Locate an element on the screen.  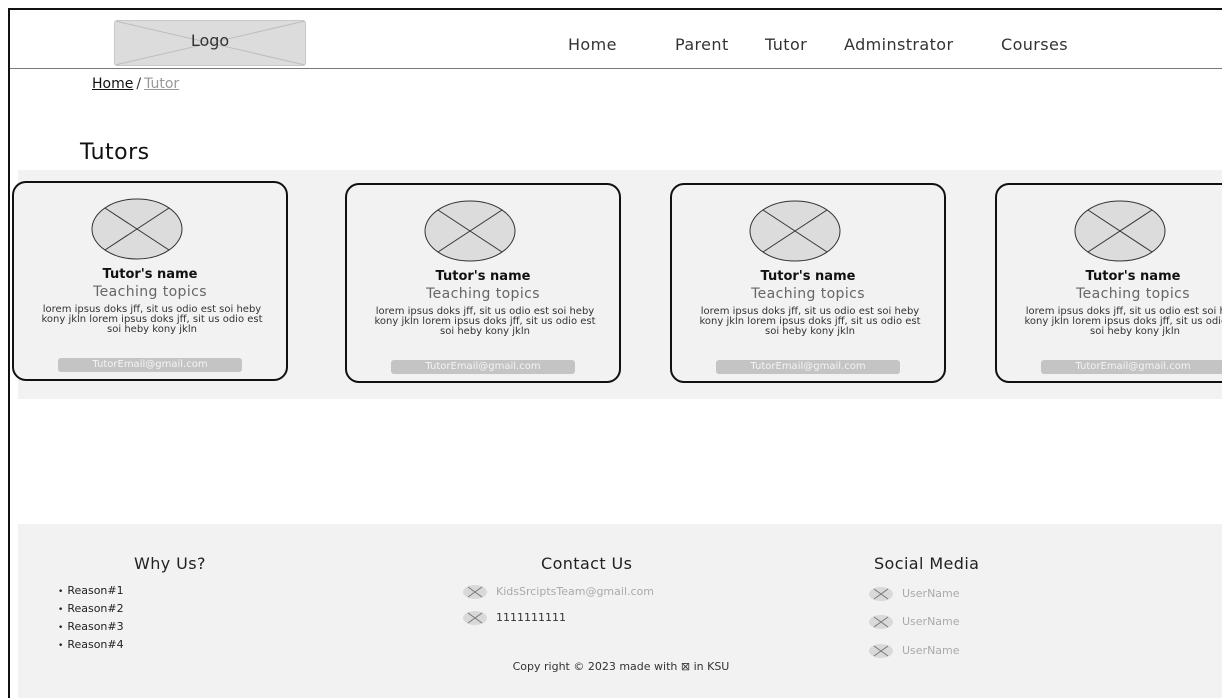
reason-item: Reason#4 is located at coordinates (90, 645).